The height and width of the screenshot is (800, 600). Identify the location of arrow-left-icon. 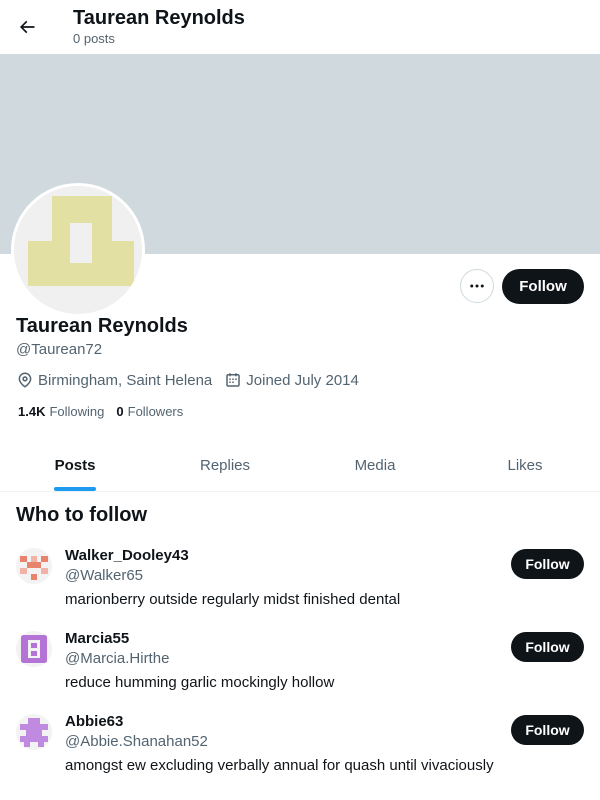
(27, 27).